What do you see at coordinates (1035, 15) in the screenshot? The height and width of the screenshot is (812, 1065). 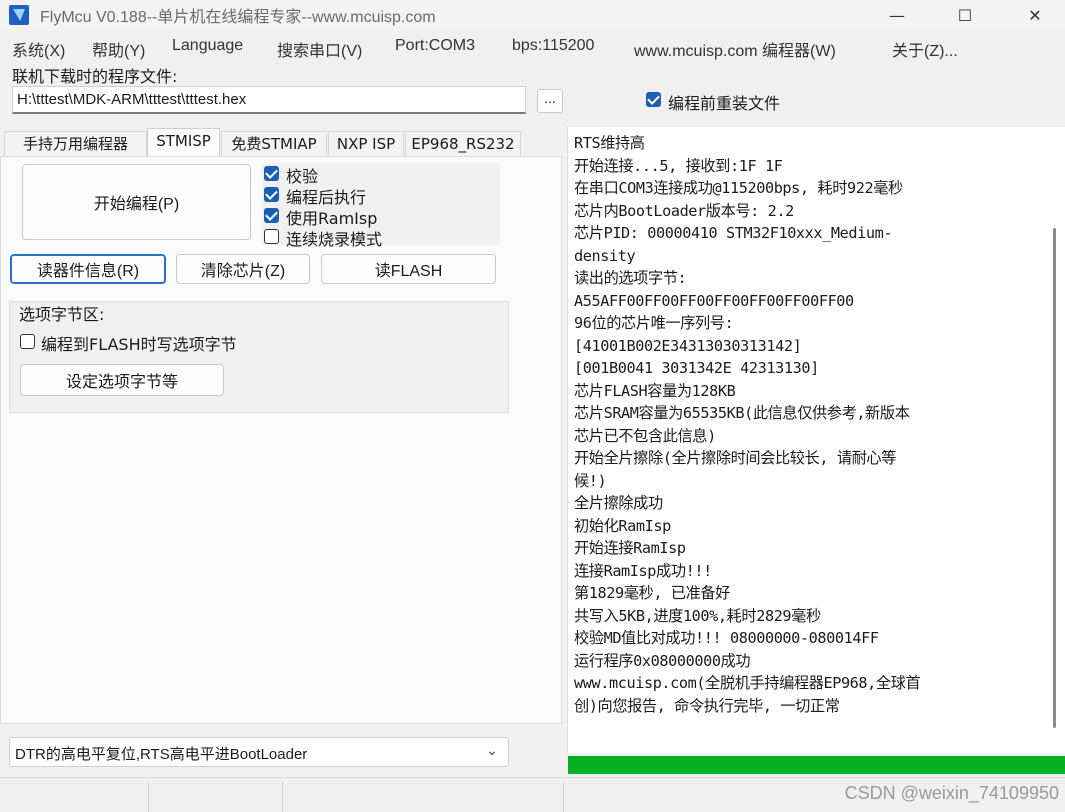 I see `close-button: ✕` at bounding box center [1035, 15].